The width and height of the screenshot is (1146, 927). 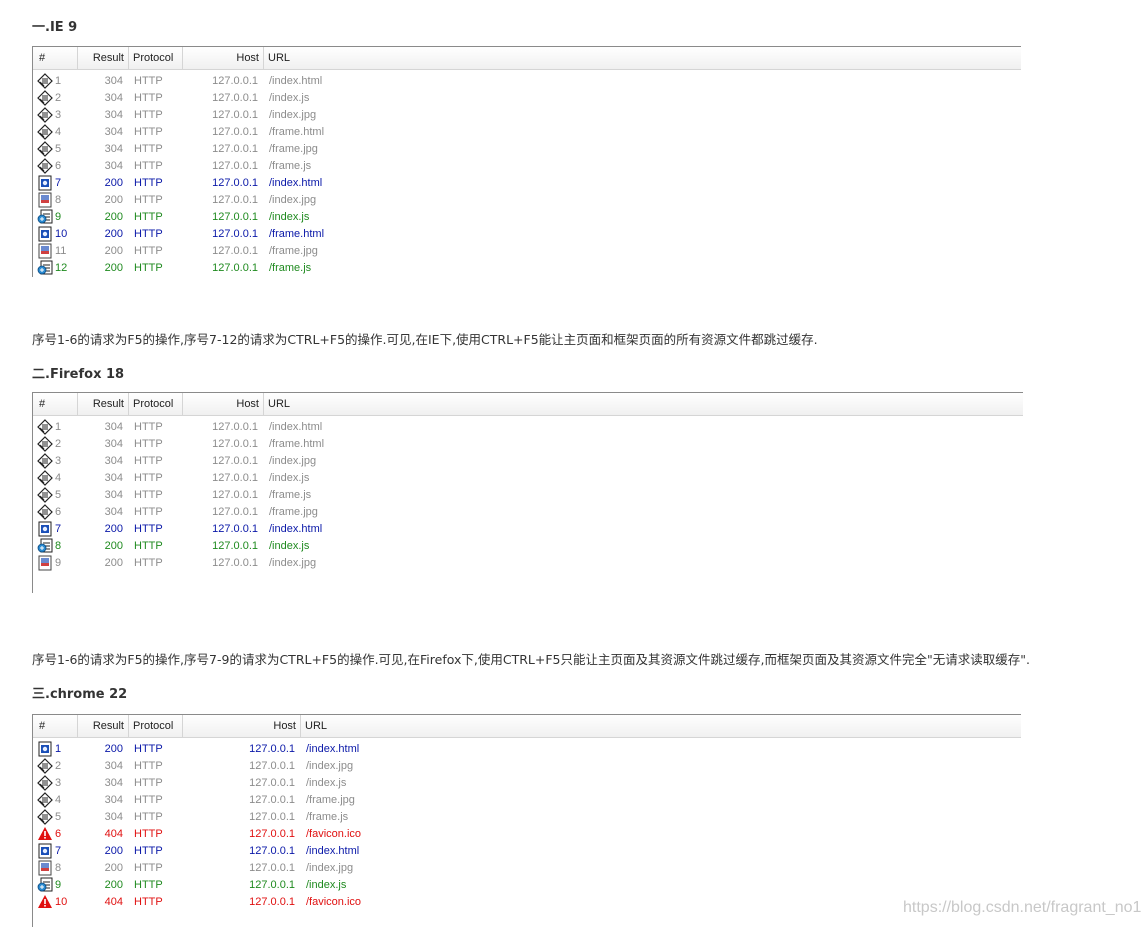 What do you see at coordinates (528, 478) in the screenshot?
I see `session-row: 4 304 HTTP 127.0.0.1/index.js` at bounding box center [528, 478].